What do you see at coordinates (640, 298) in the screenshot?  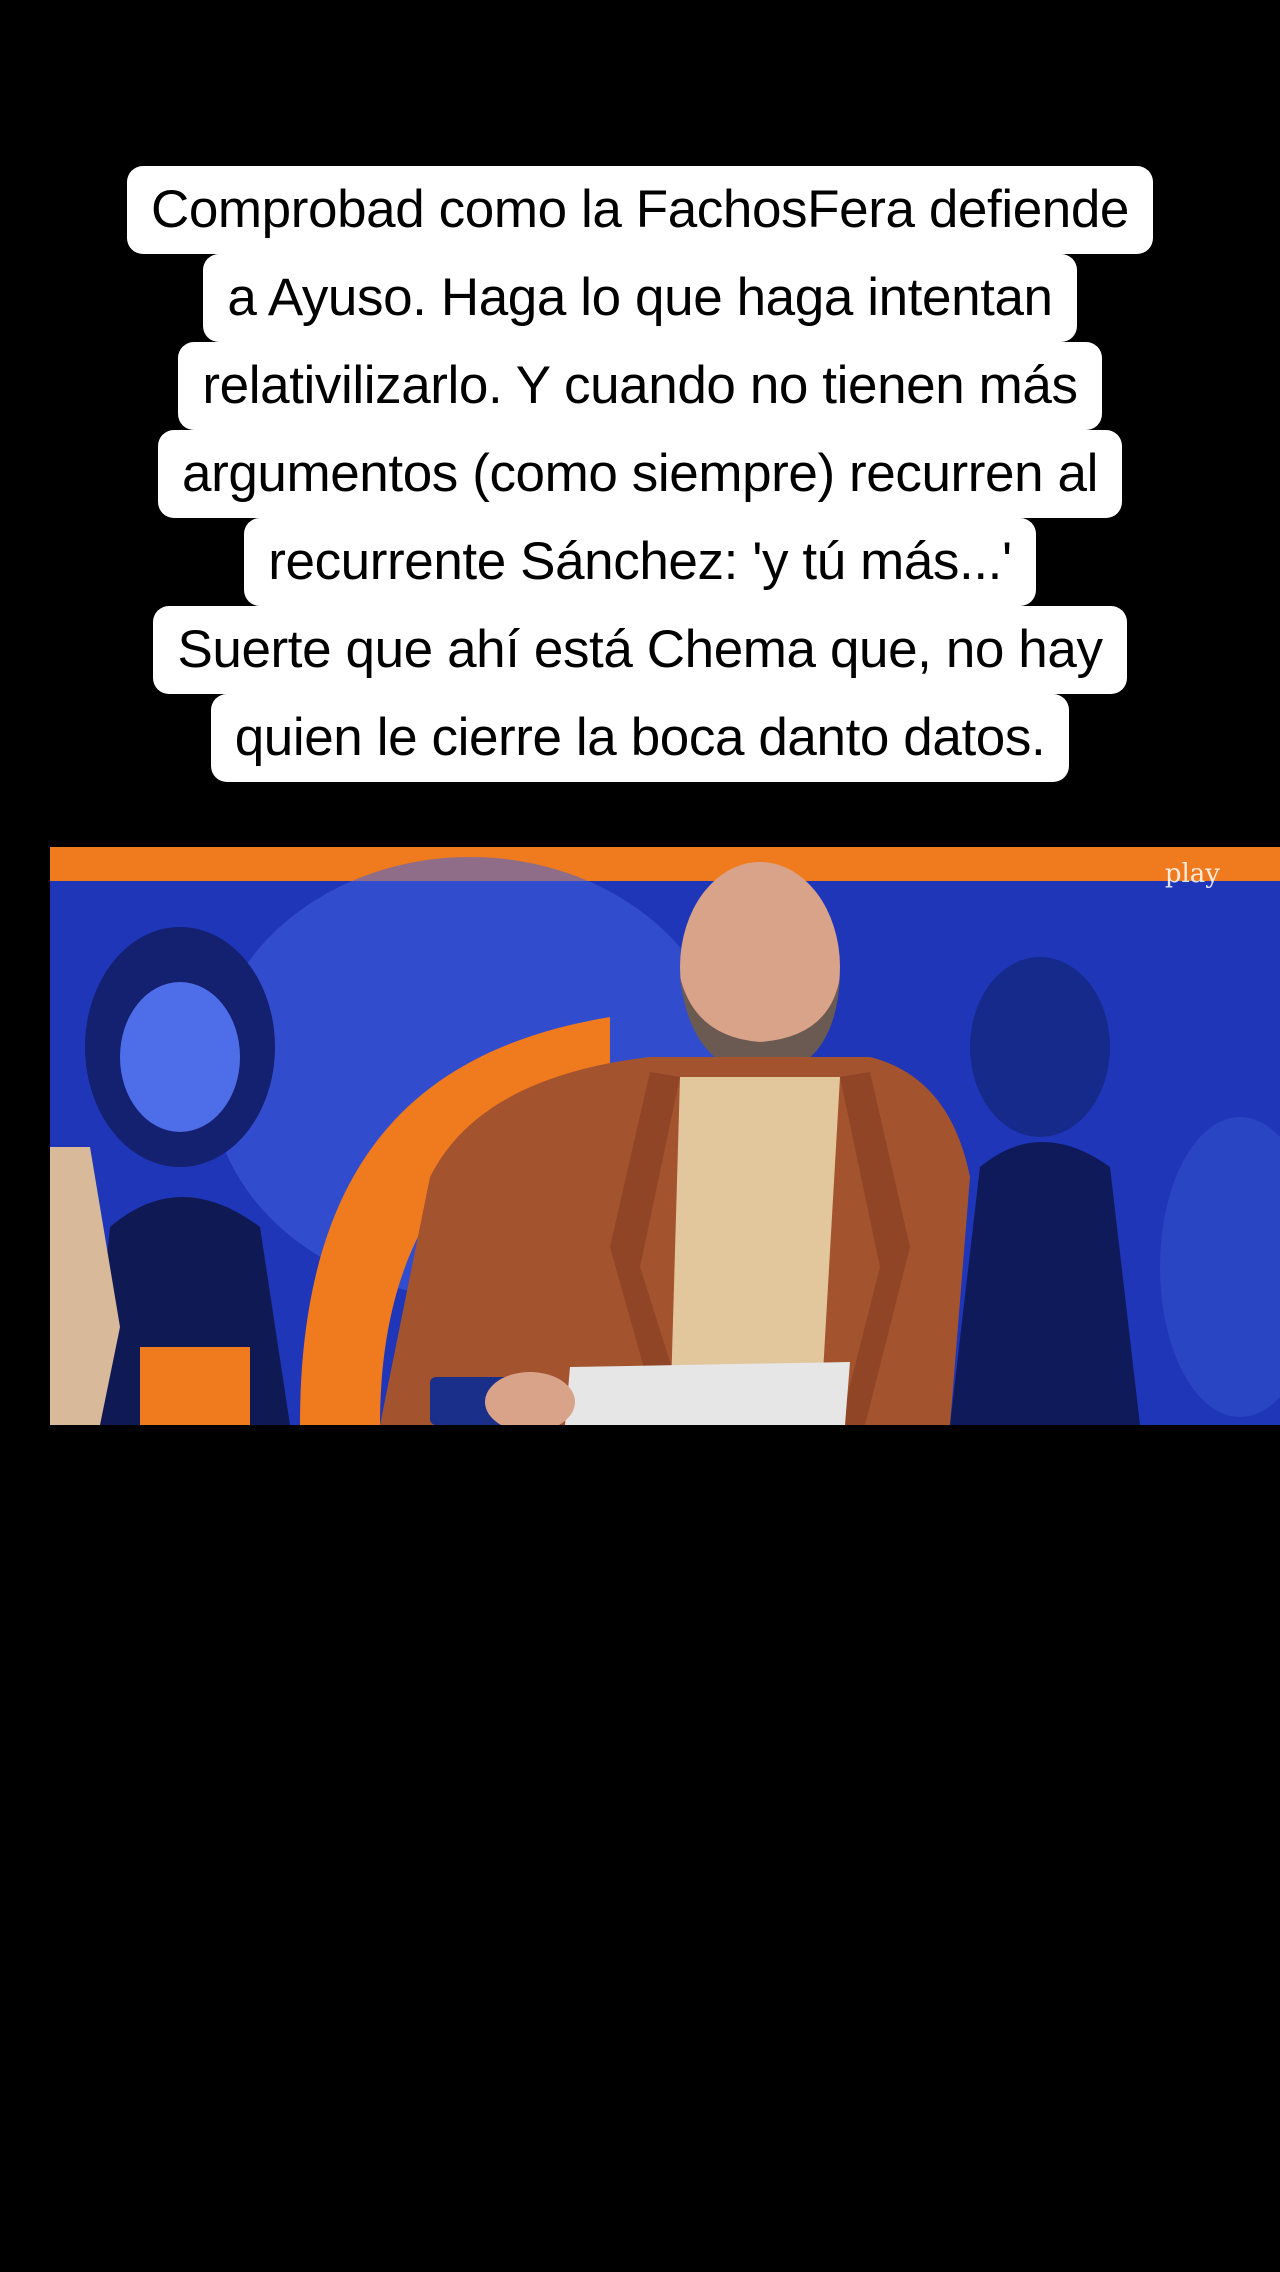 I see `caption-line: a Ayuso. Haga lo que haga intentan` at bounding box center [640, 298].